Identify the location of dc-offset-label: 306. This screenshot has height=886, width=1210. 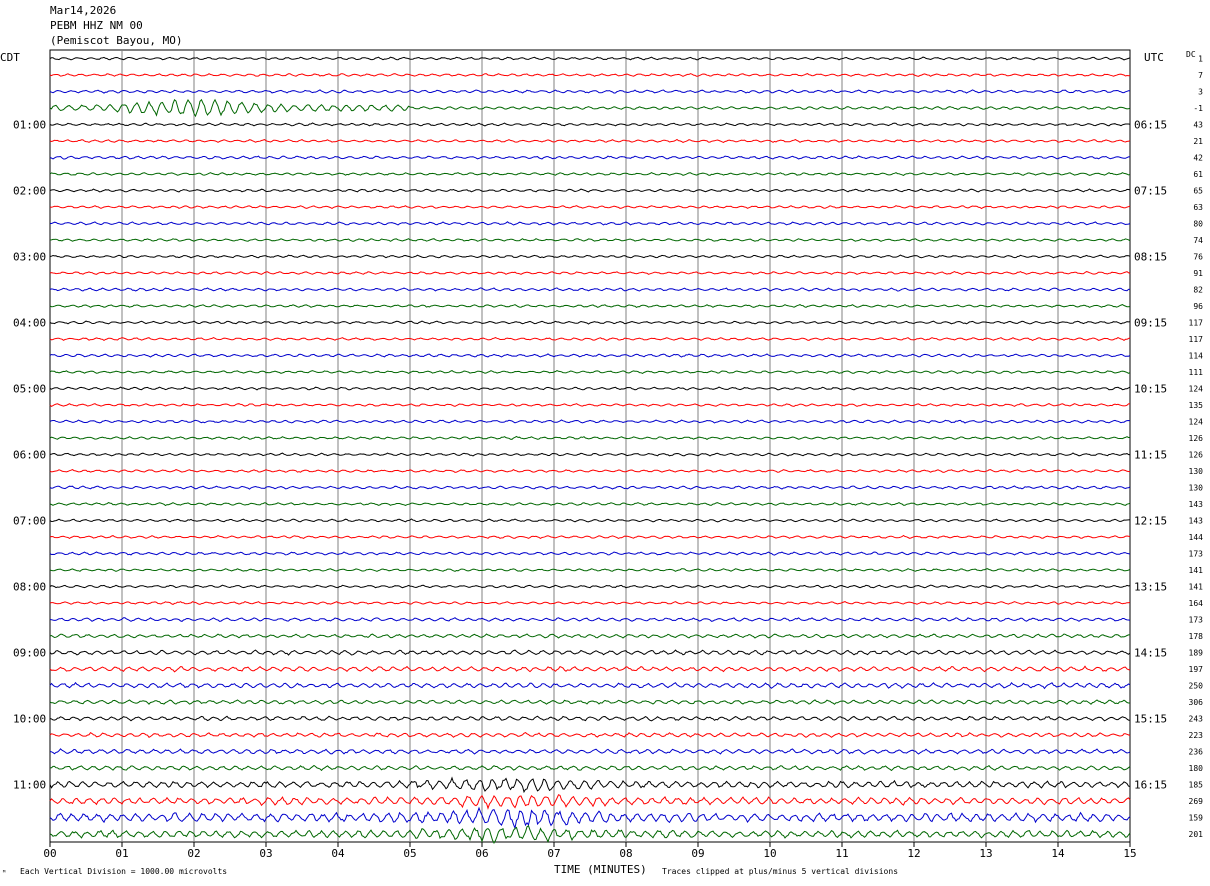
(1196, 702).